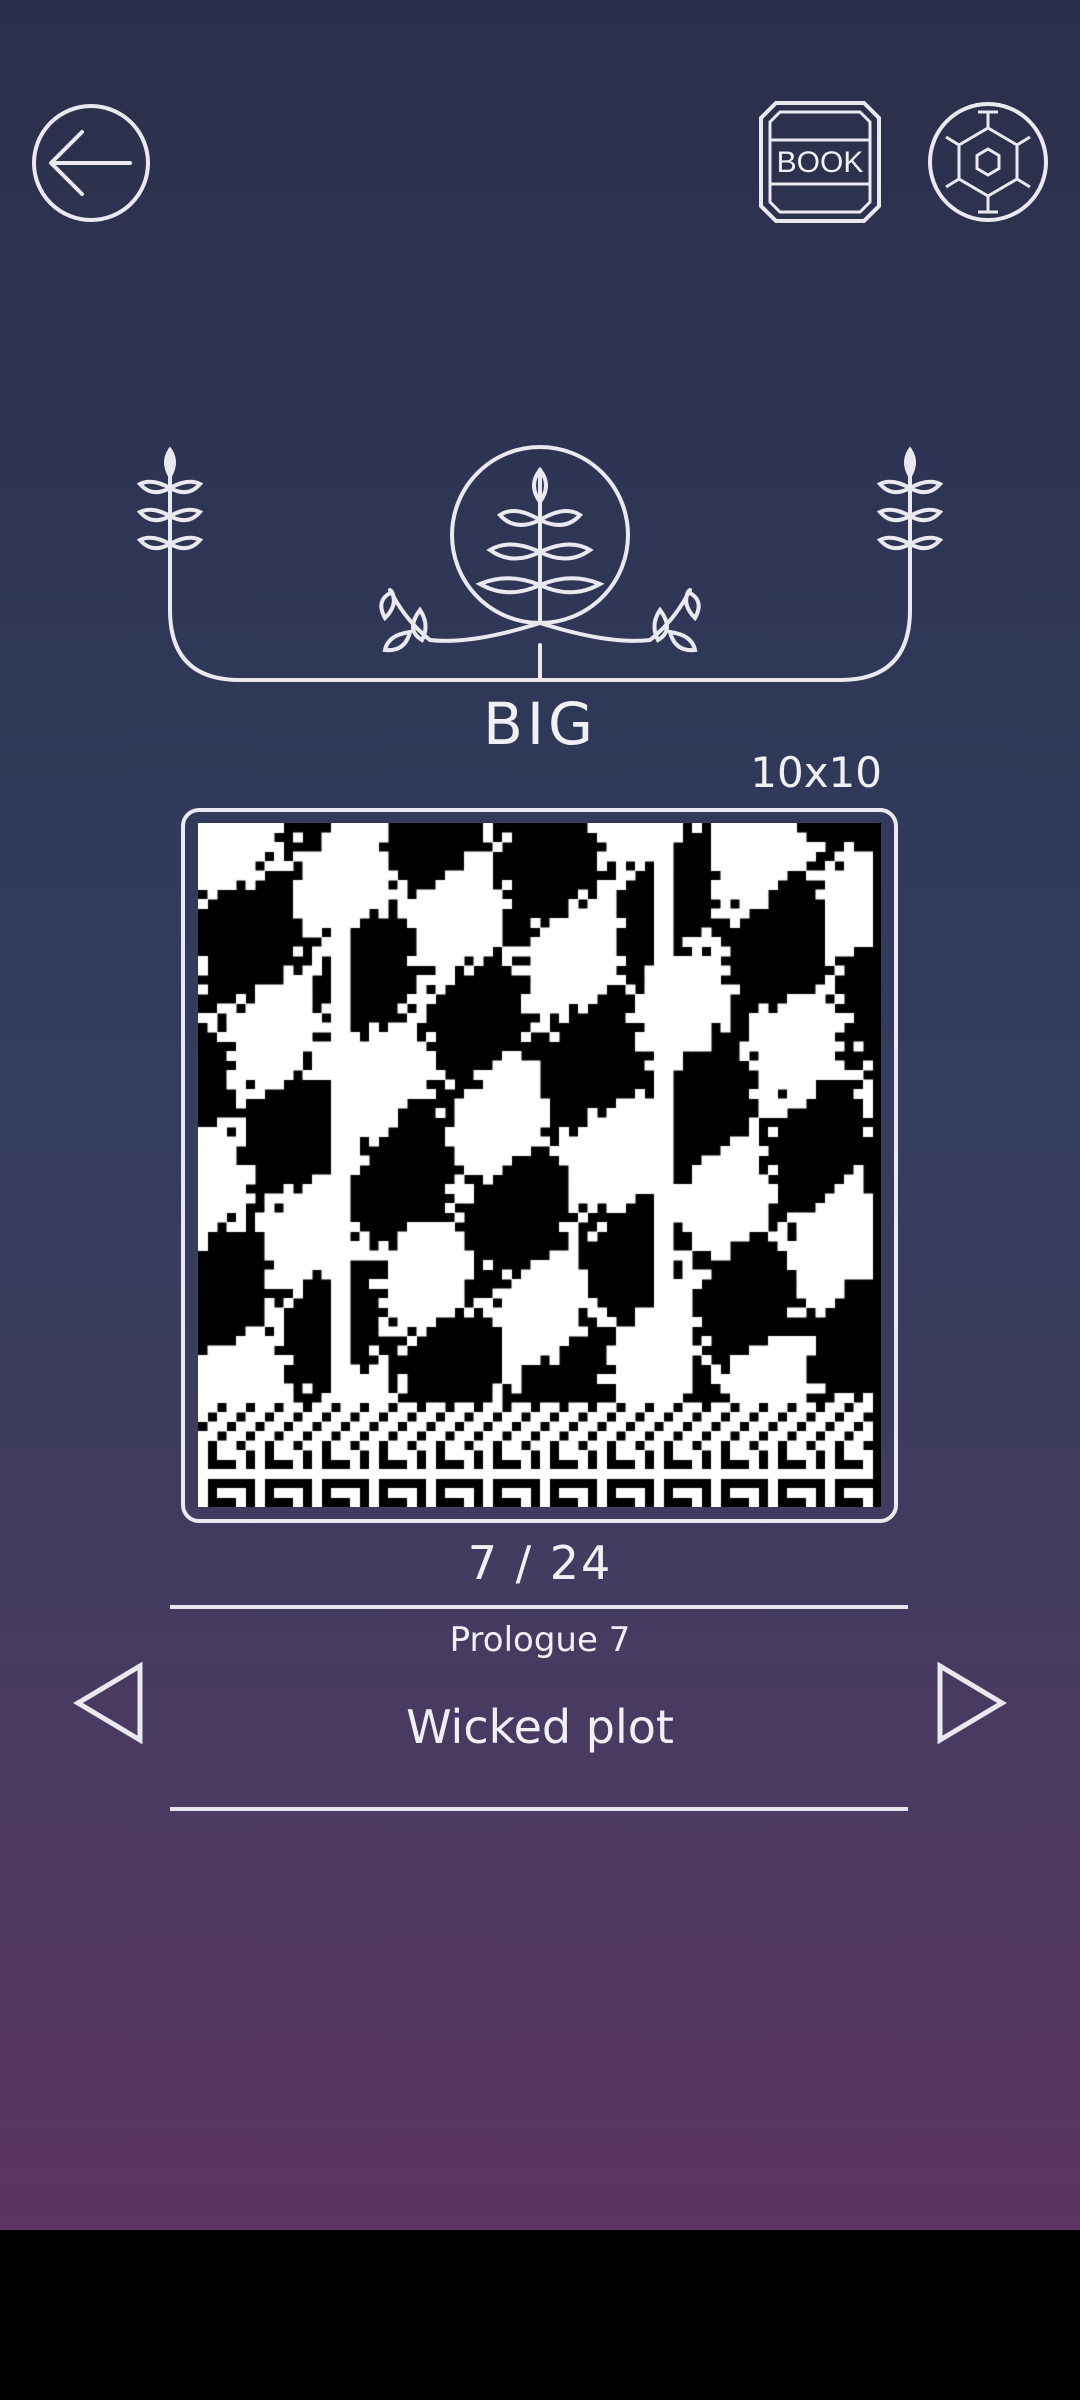  I want to click on hexagon-gear-icon, so click(988, 162).